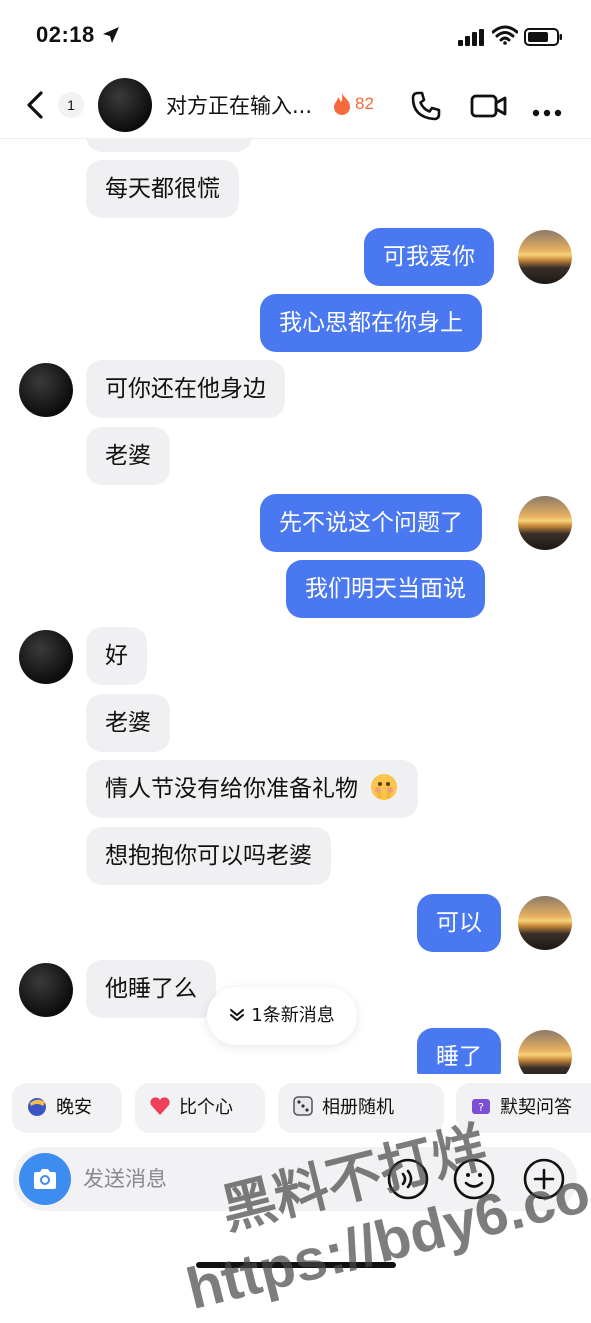  I want to click on streak-count: 82, so click(364, 103).